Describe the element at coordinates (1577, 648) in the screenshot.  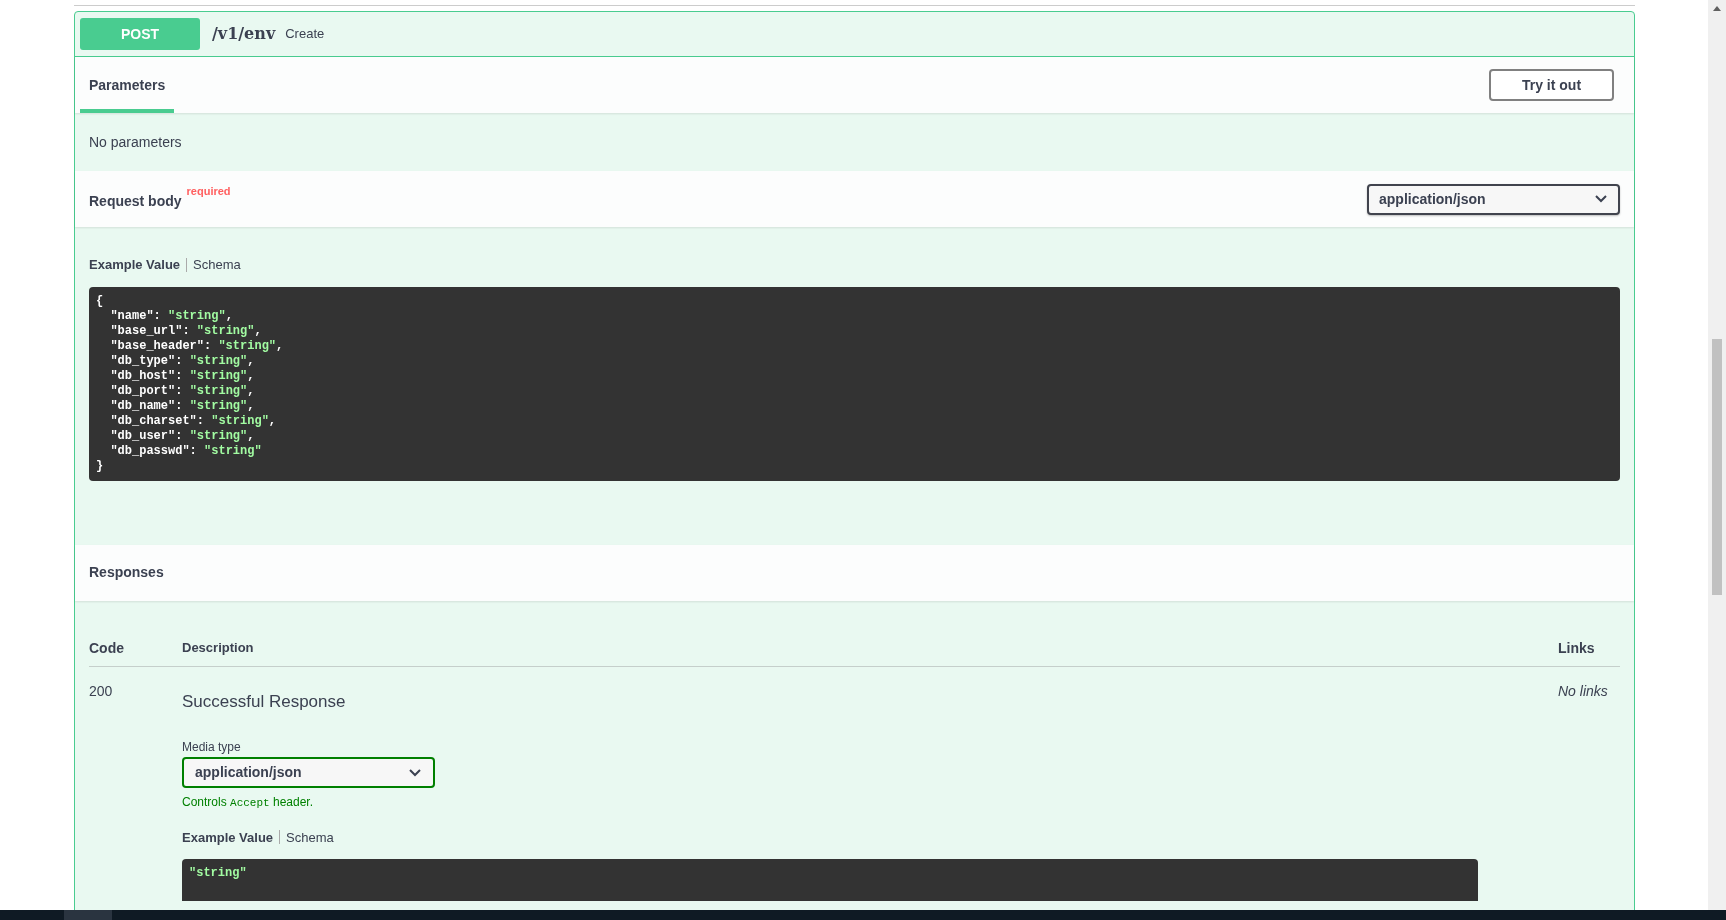
I see `column-header: Links` at that location.